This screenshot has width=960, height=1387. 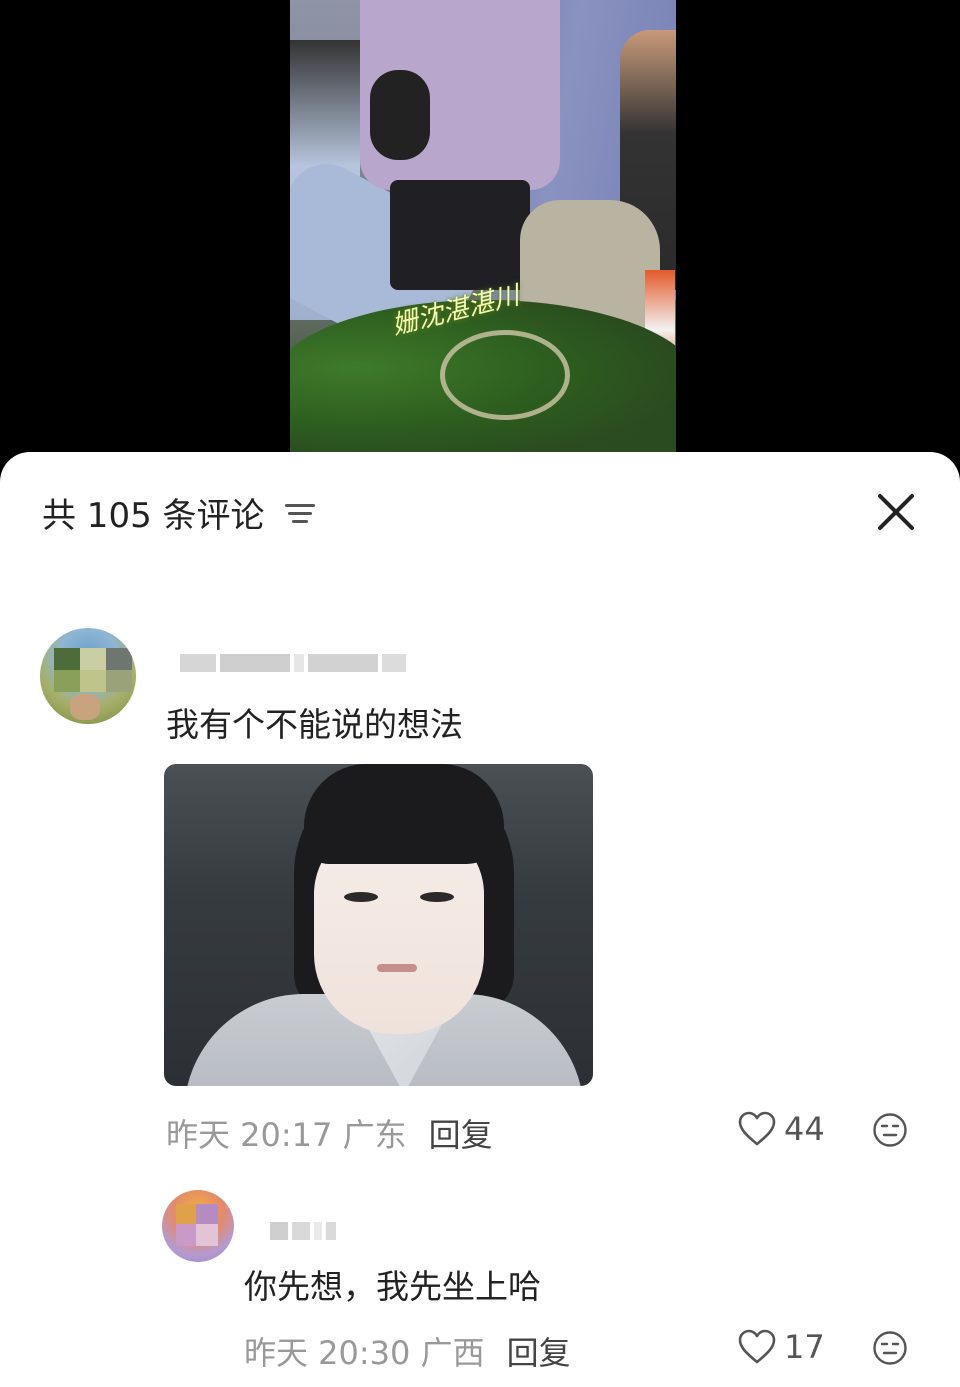 I want to click on comment-time-location: 昨天 20:17 广东, so click(x=286, y=1133).